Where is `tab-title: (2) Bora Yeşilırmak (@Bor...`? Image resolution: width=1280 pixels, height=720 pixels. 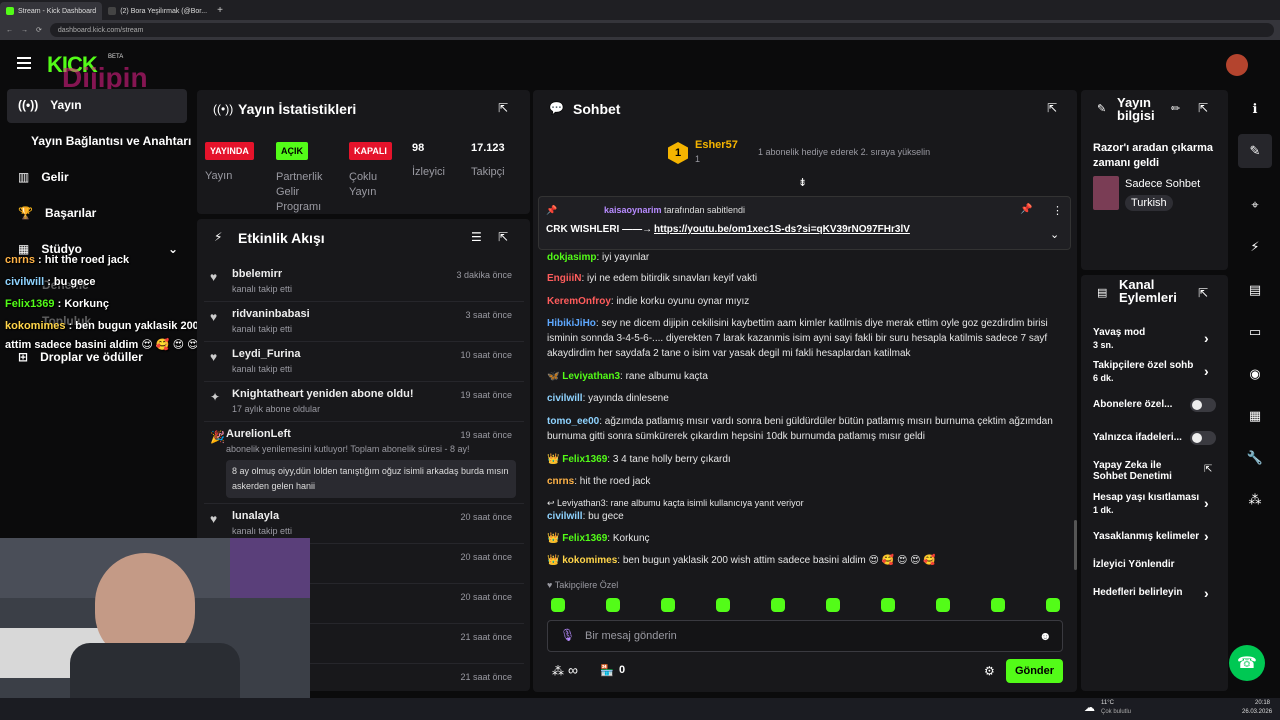 tab-title: (2) Bora Yeşilırmak (@Bor... is located at coordinates (164, 11).